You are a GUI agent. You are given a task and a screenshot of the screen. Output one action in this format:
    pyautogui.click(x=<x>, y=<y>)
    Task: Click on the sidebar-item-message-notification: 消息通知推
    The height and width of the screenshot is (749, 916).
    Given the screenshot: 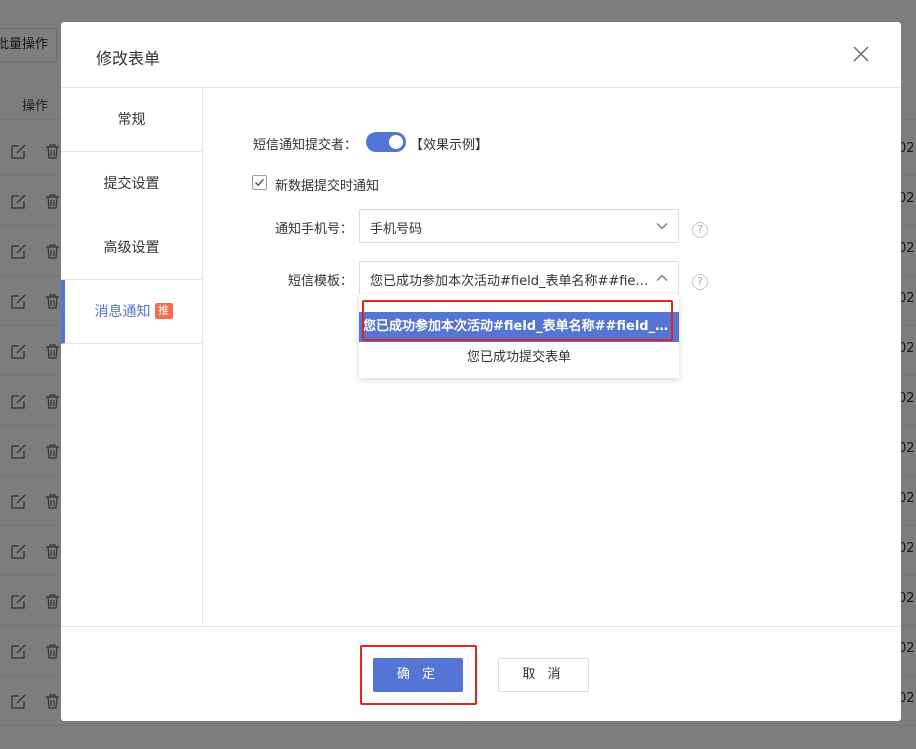 What is the action you would take?
    pyautogui.click(x=131, y=312)
    